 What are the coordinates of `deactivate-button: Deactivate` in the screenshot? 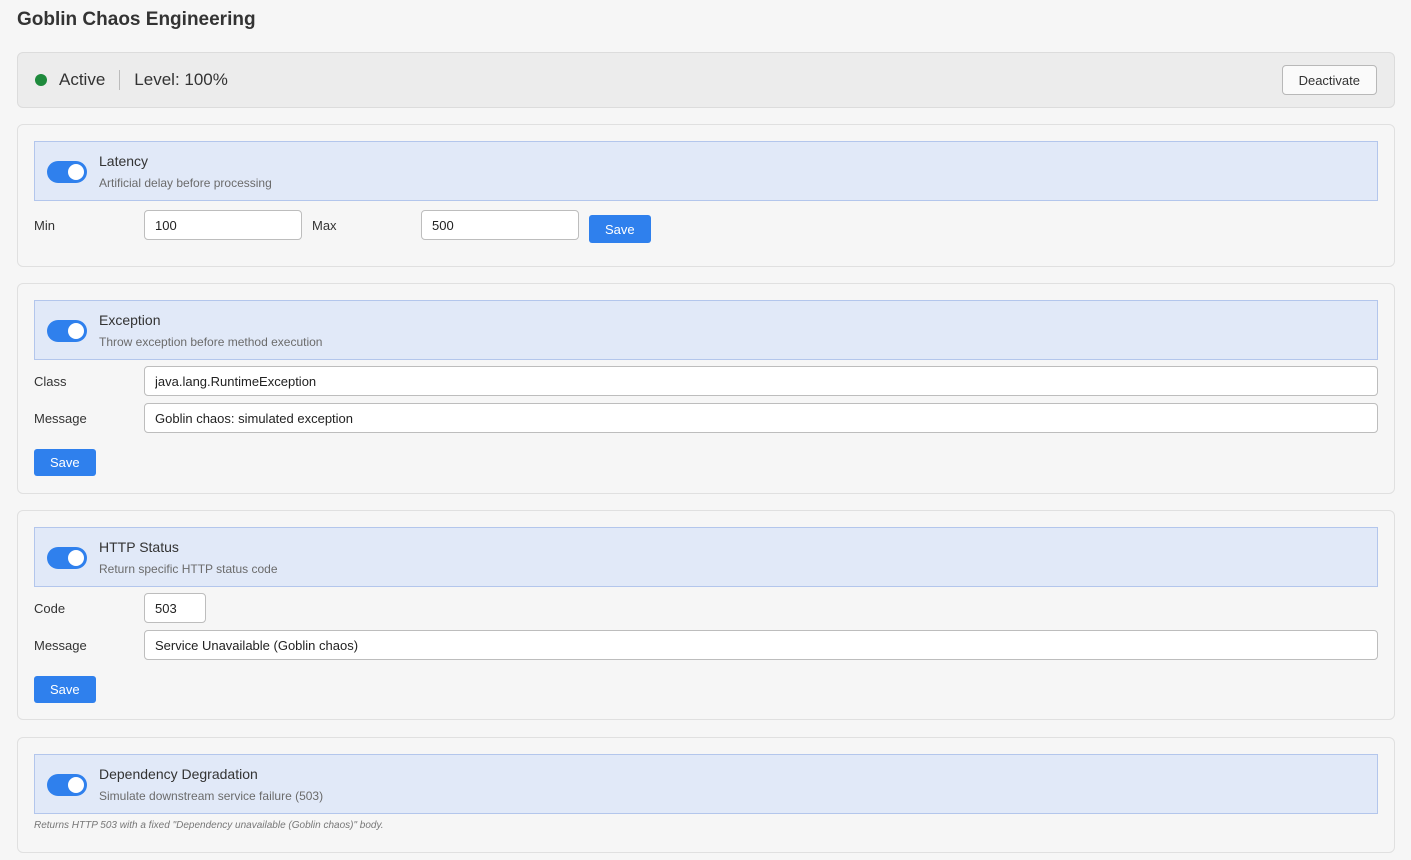 It's located at (1329, 80).